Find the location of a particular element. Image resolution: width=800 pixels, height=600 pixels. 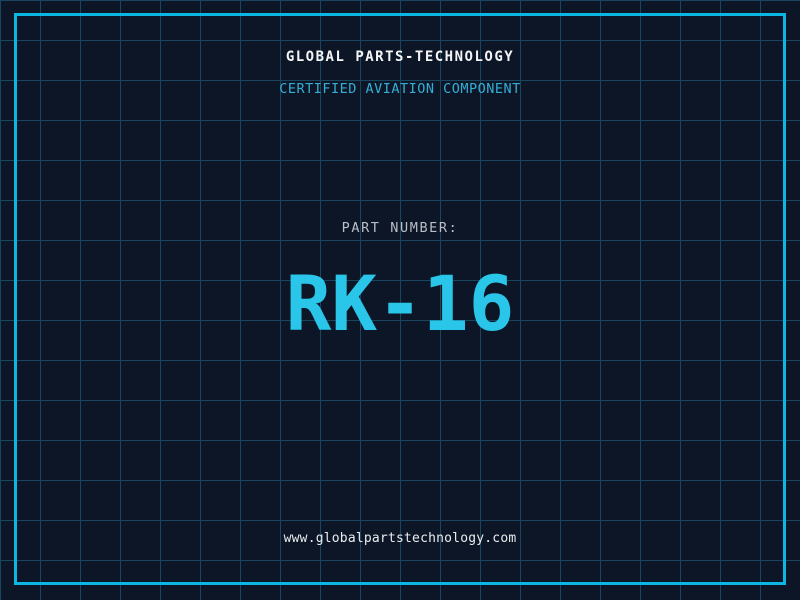

part-number-label: PART NUMBER: is located at coordinates (400, 228).